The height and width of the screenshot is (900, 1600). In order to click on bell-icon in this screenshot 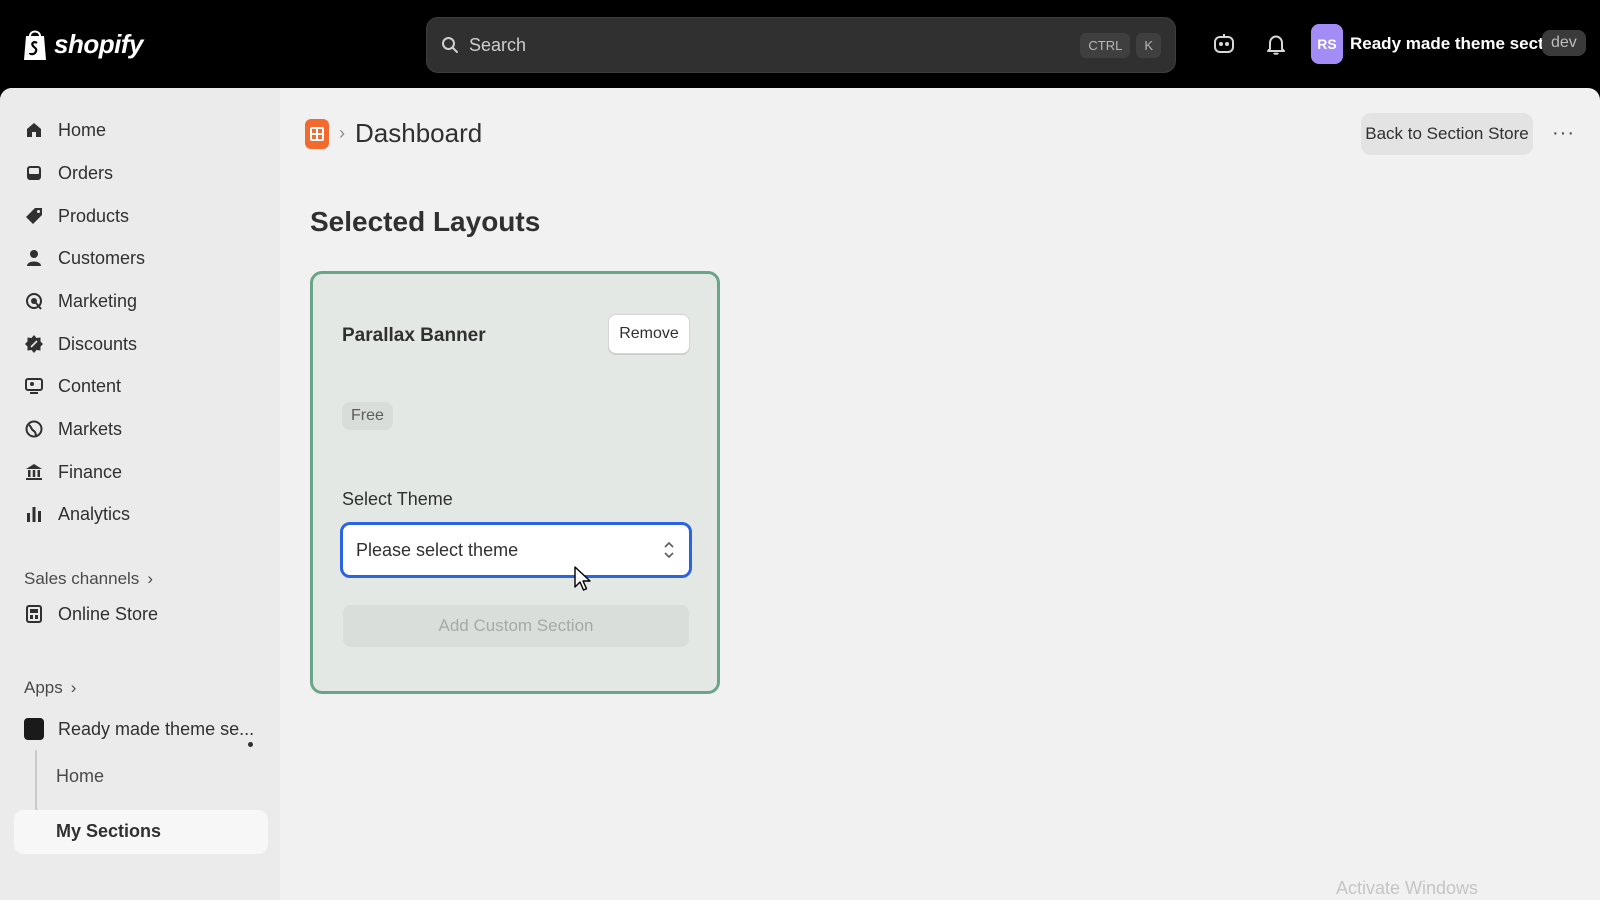, I will do `click(1276, 44)`.